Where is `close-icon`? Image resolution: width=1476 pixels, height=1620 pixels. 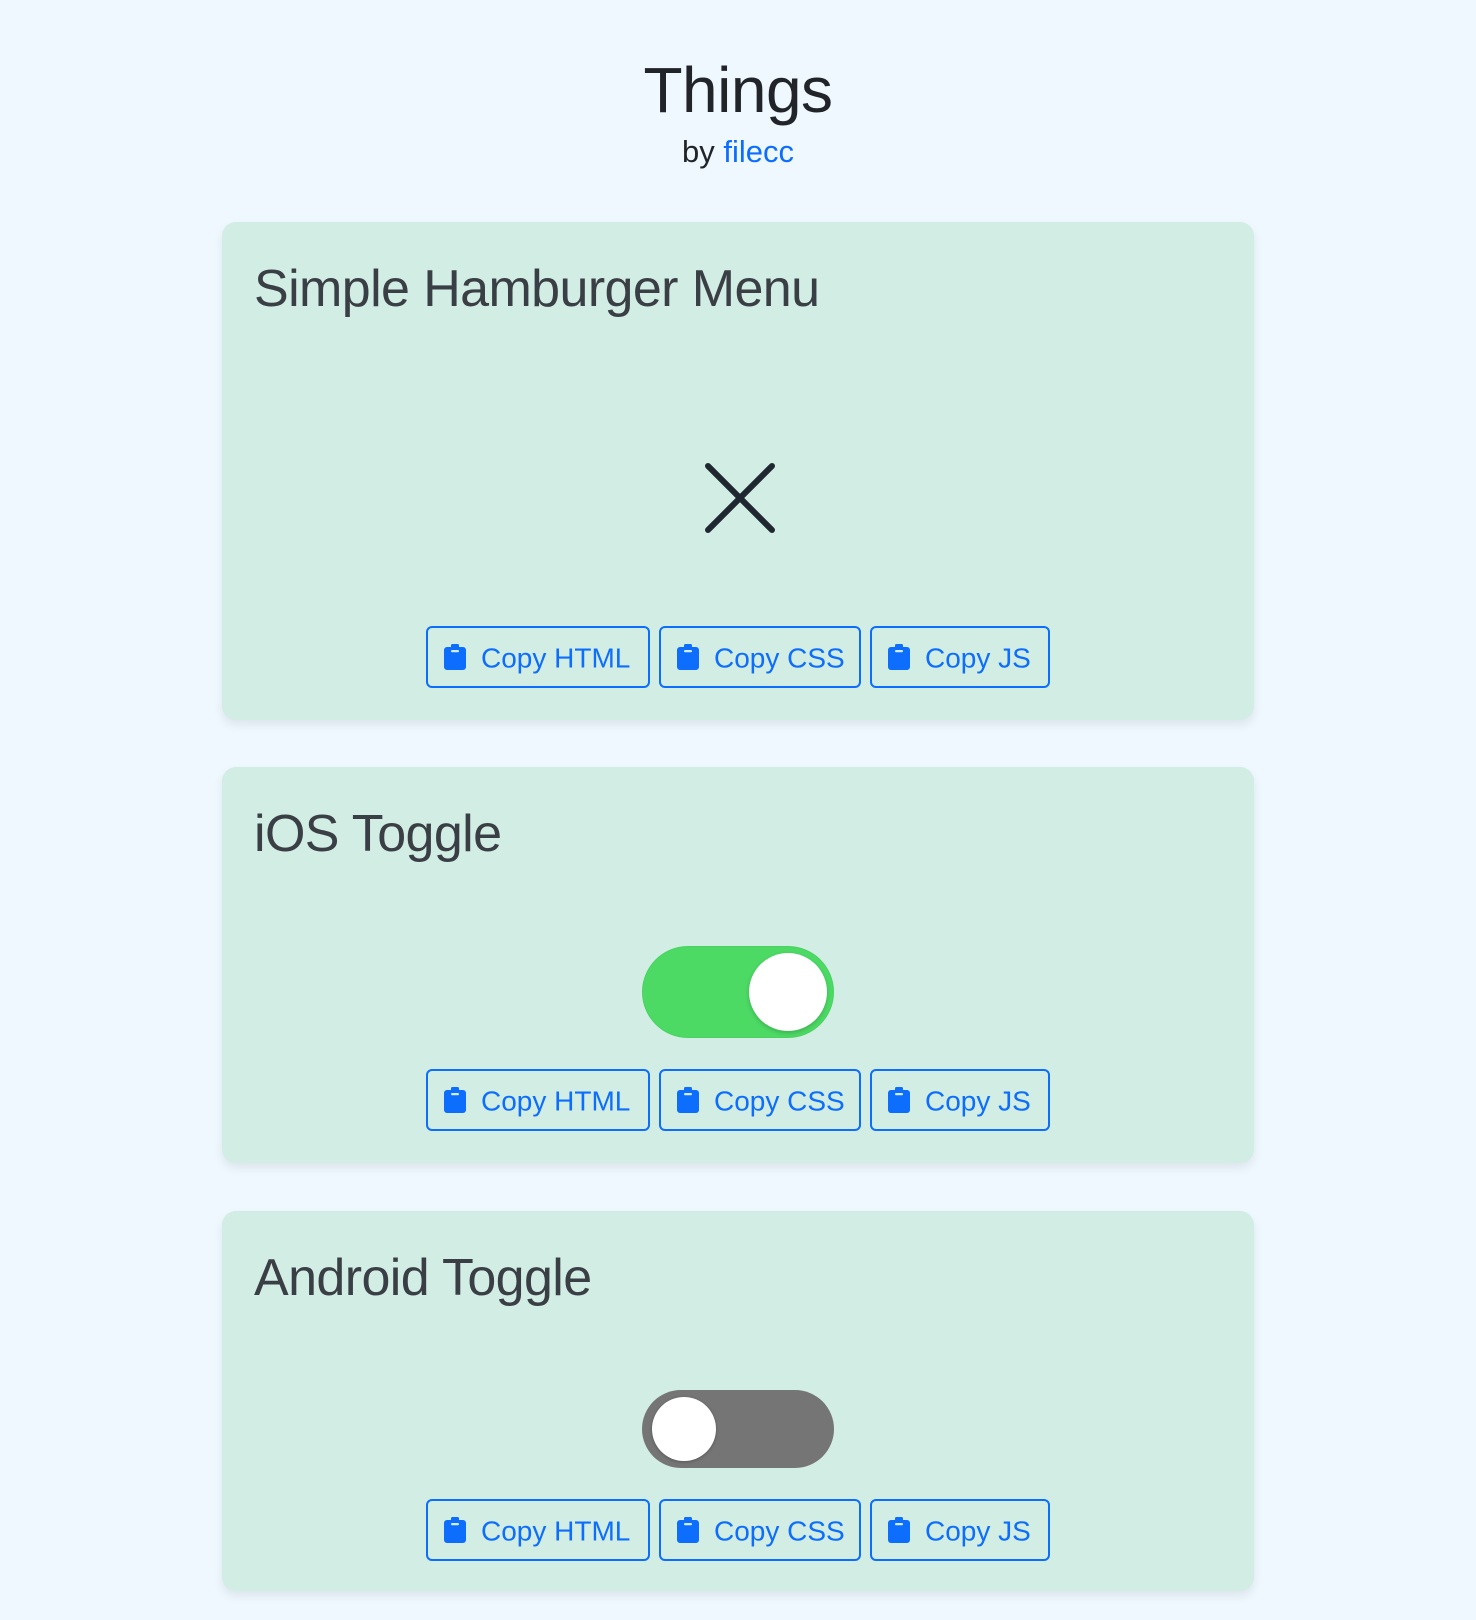
close-icon is located at coordinates (740, 498).